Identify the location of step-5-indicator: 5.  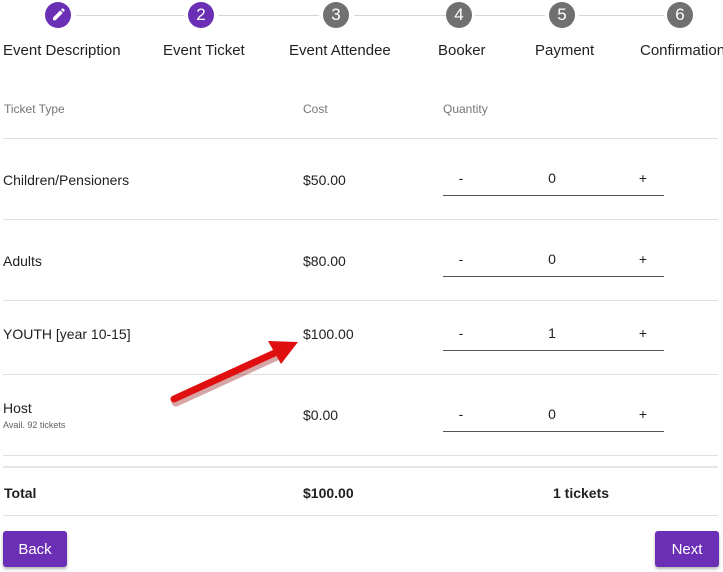
(562, 15).